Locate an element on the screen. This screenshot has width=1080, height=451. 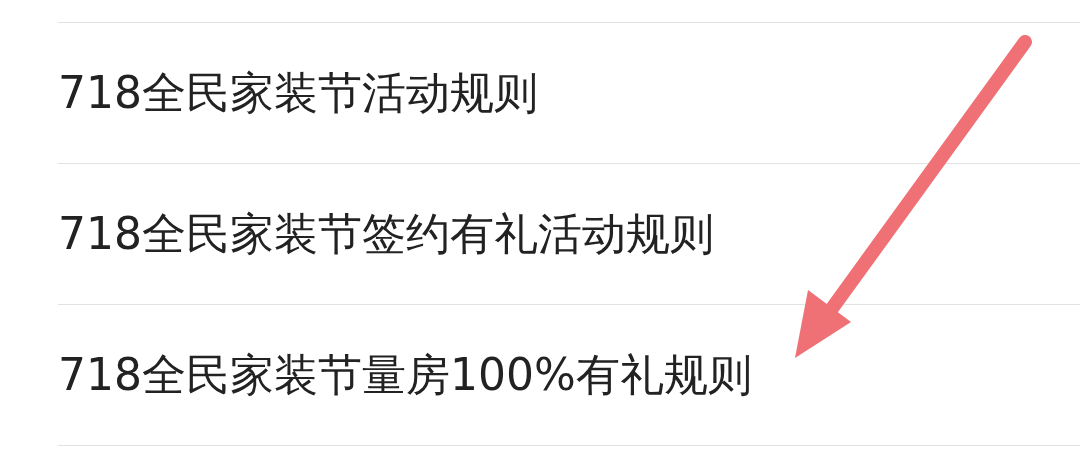
rule-link: 718全民家装节活动规则 is located at coordinates (298, 93).